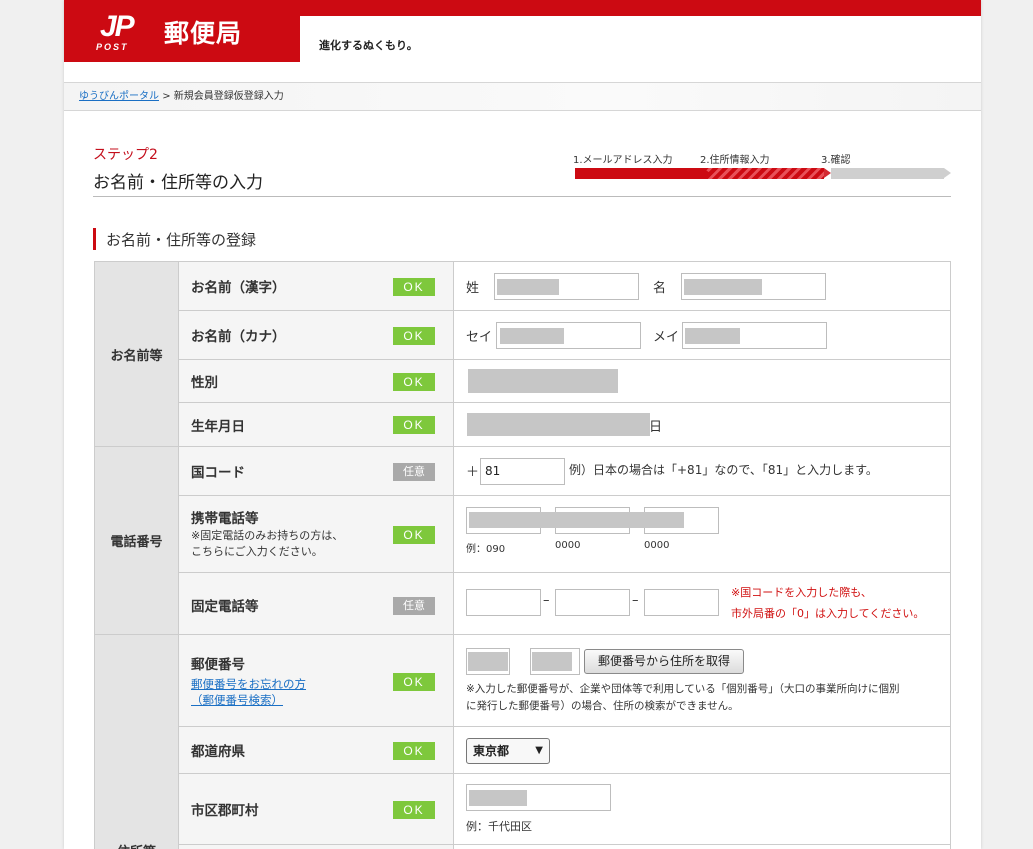 This screenshot has height=849, width=1033. I want to click on row-country-code-value: ＋ 81 例）日本の場合は「+81」なので、「81」と入力します。, so click(702, 471).